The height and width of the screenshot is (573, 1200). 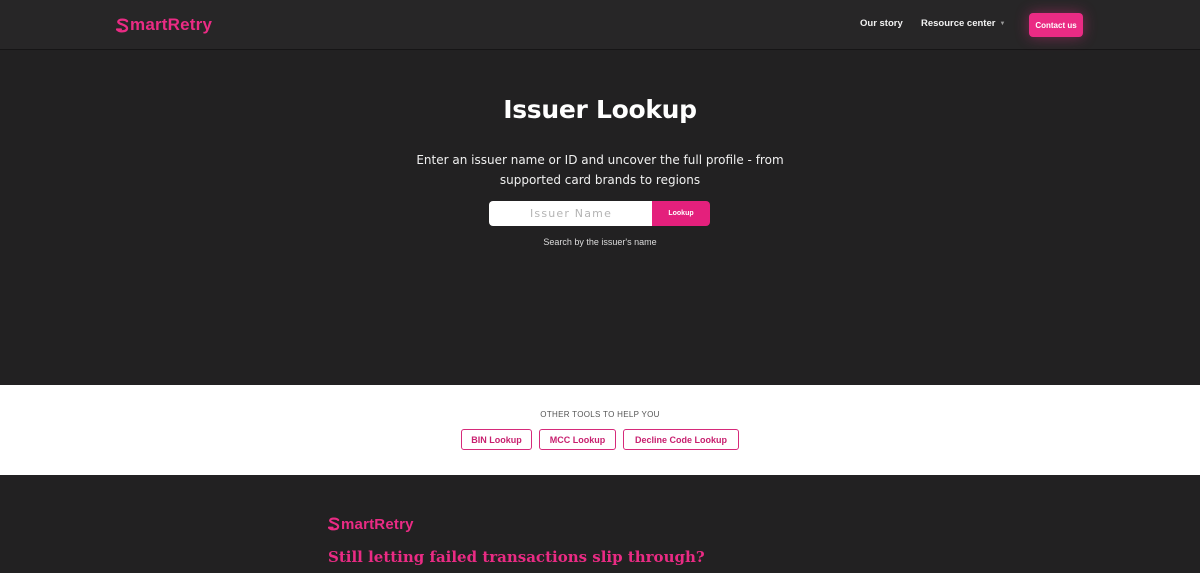 I want to click on bin-lookup-button: BIN Lookup, so click(x=496, y=439).